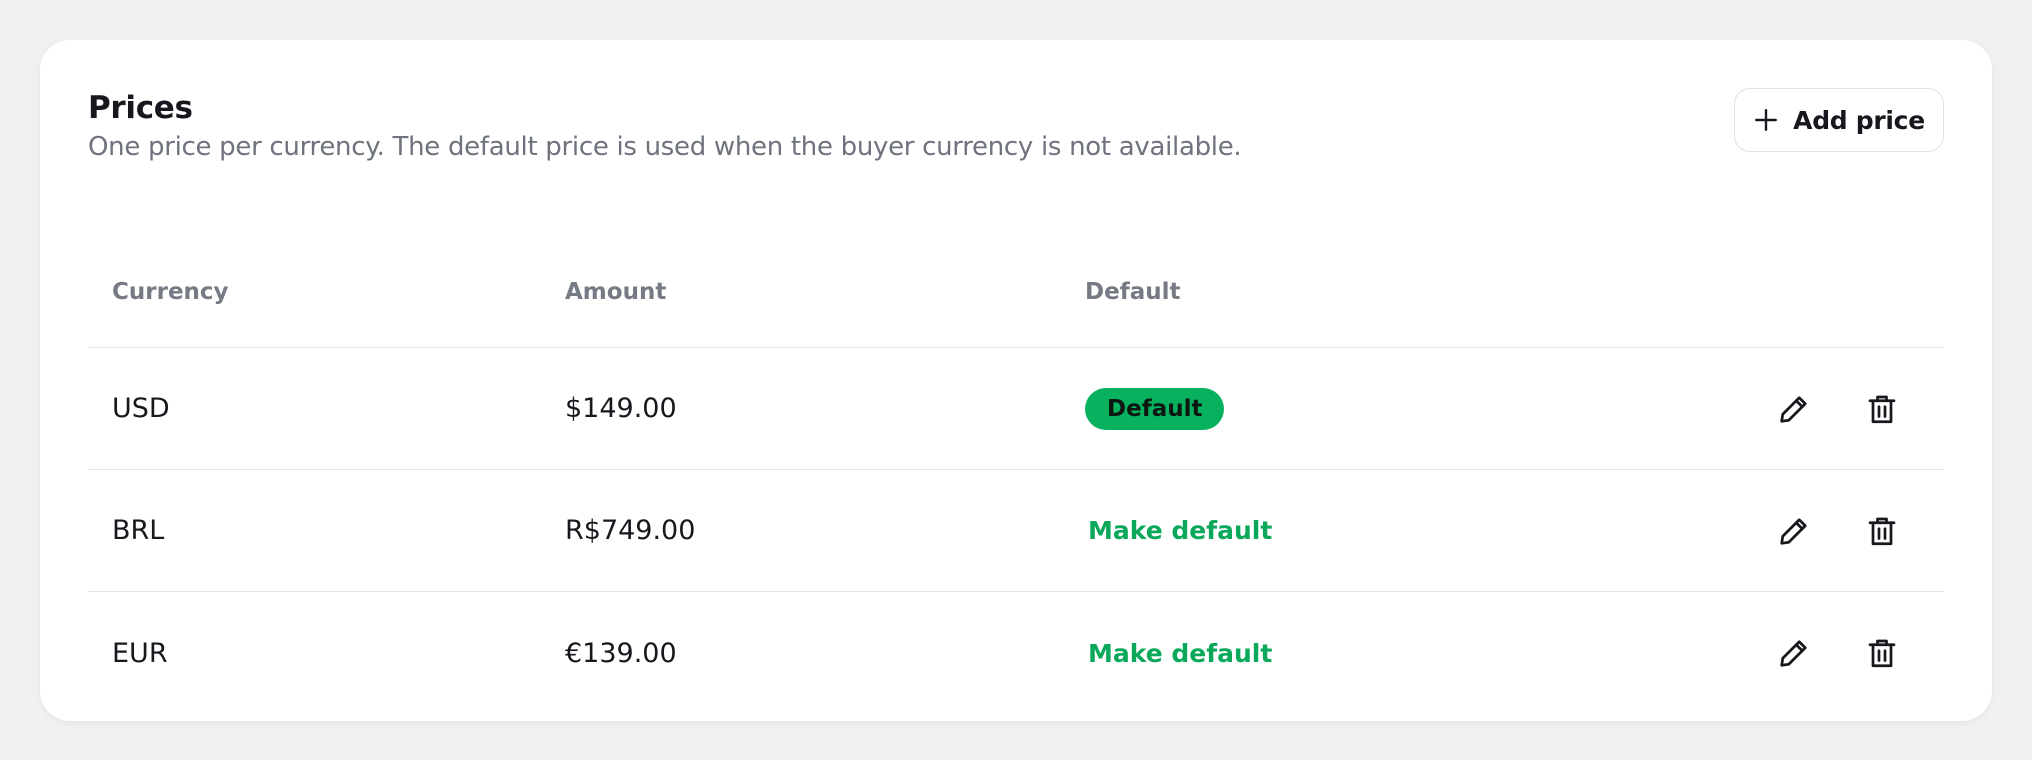 This screenshot has width=2032, height=760. What do you see at coordinates (140, 108) in the screenshot?
I see `page-title: Prices` at bounding box center [140, 108].